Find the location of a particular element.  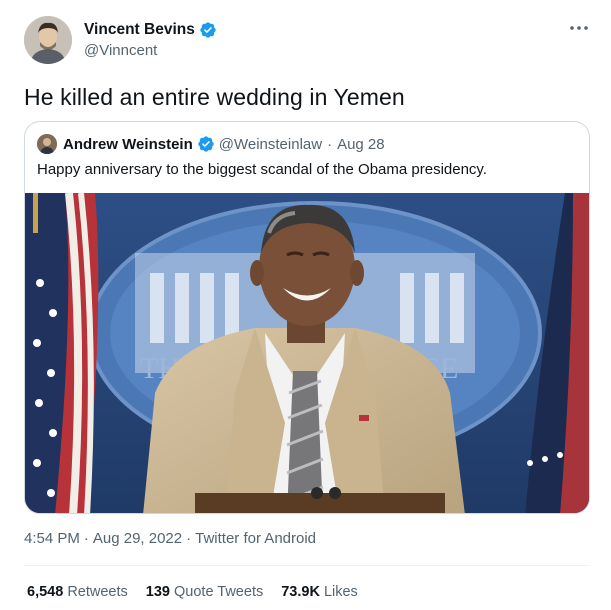

quoted-tweet-header: Andrew Weinstein @Weinsteinlaw · Aug 28 is located at coordinates (211, 144).